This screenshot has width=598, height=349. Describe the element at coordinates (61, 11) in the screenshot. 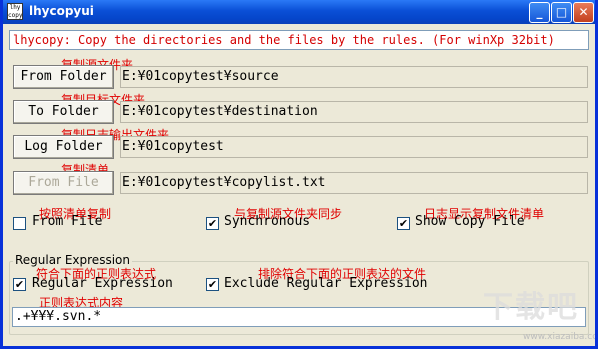

I see `window-title: lhycopyui` at that location.